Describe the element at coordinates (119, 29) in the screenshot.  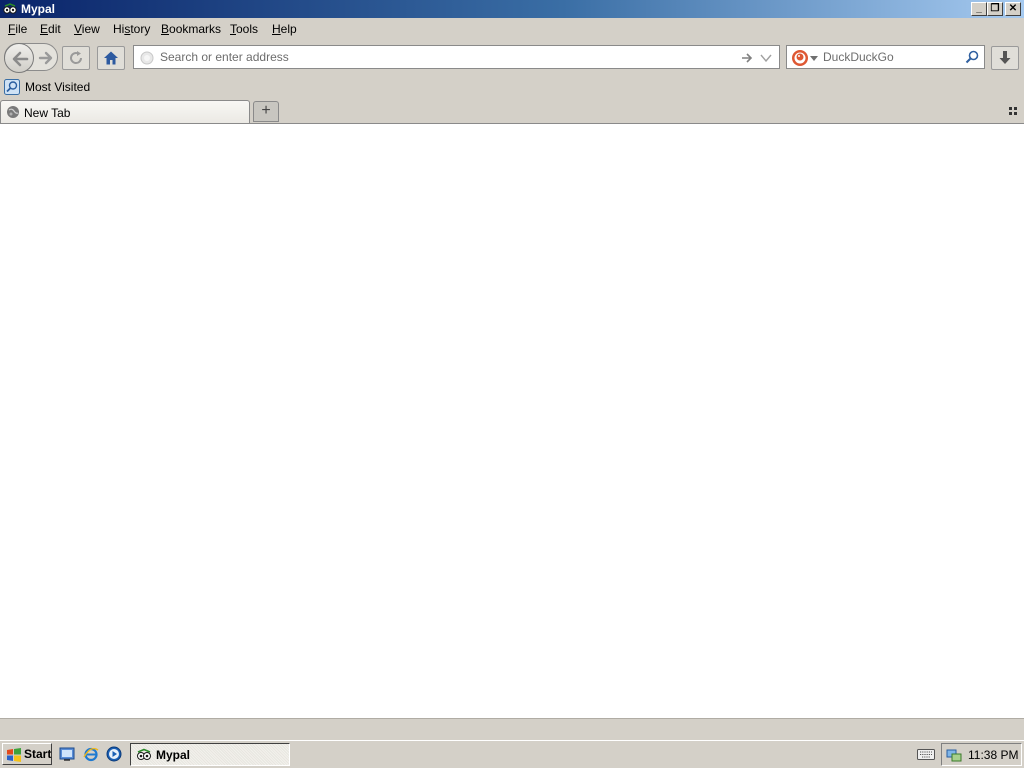
I see `menu-history-pre: Hi` at that location.